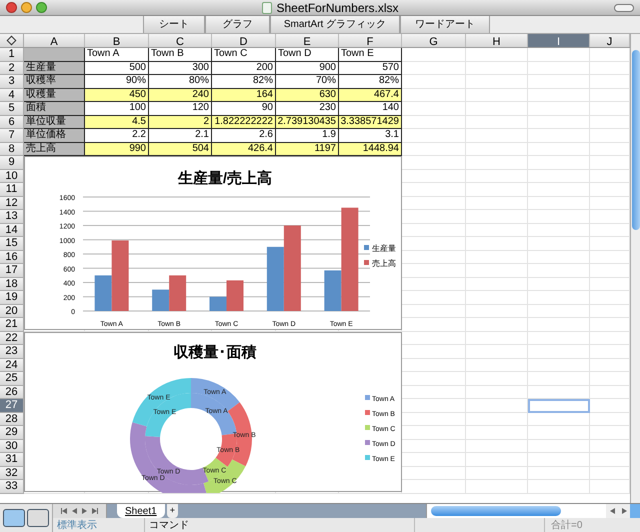 This screenshot has width=640, height=532. Describe the element at coordinates (84, 511) in the screenshot. I see `next-sheet-icon` at that location.